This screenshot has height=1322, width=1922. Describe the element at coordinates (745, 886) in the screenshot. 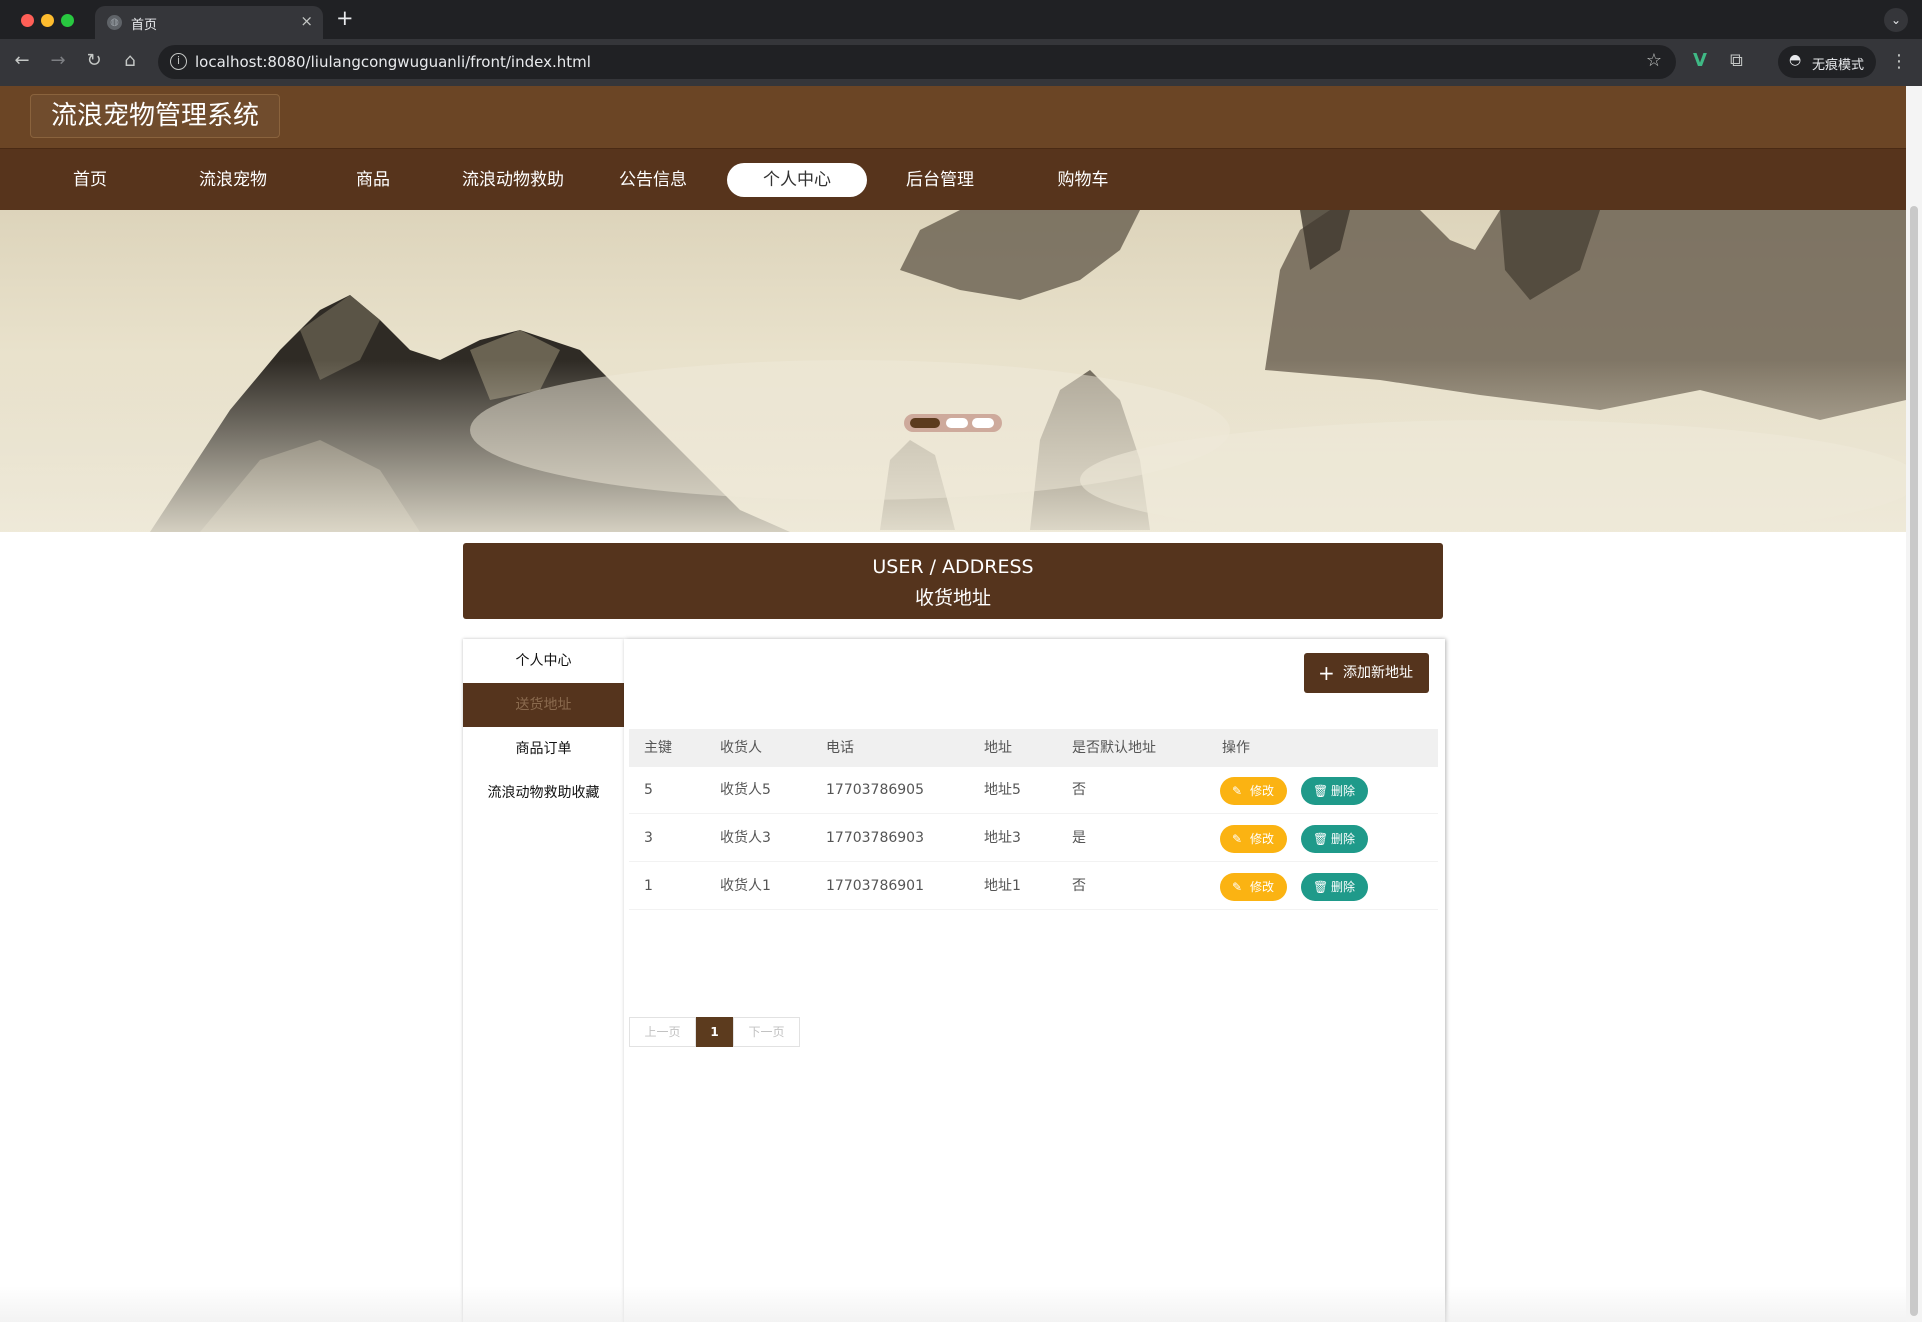

I see `cell-recipient: 收货人1` at that location.